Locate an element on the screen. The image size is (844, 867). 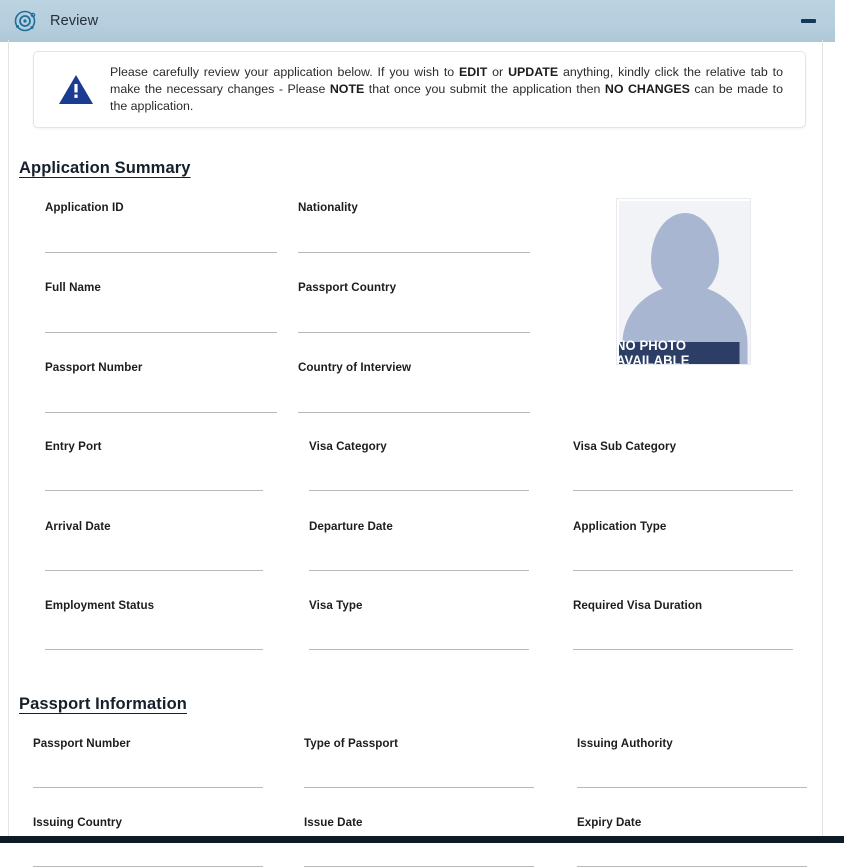
page-left-rule is located at coordinates (8, 440).